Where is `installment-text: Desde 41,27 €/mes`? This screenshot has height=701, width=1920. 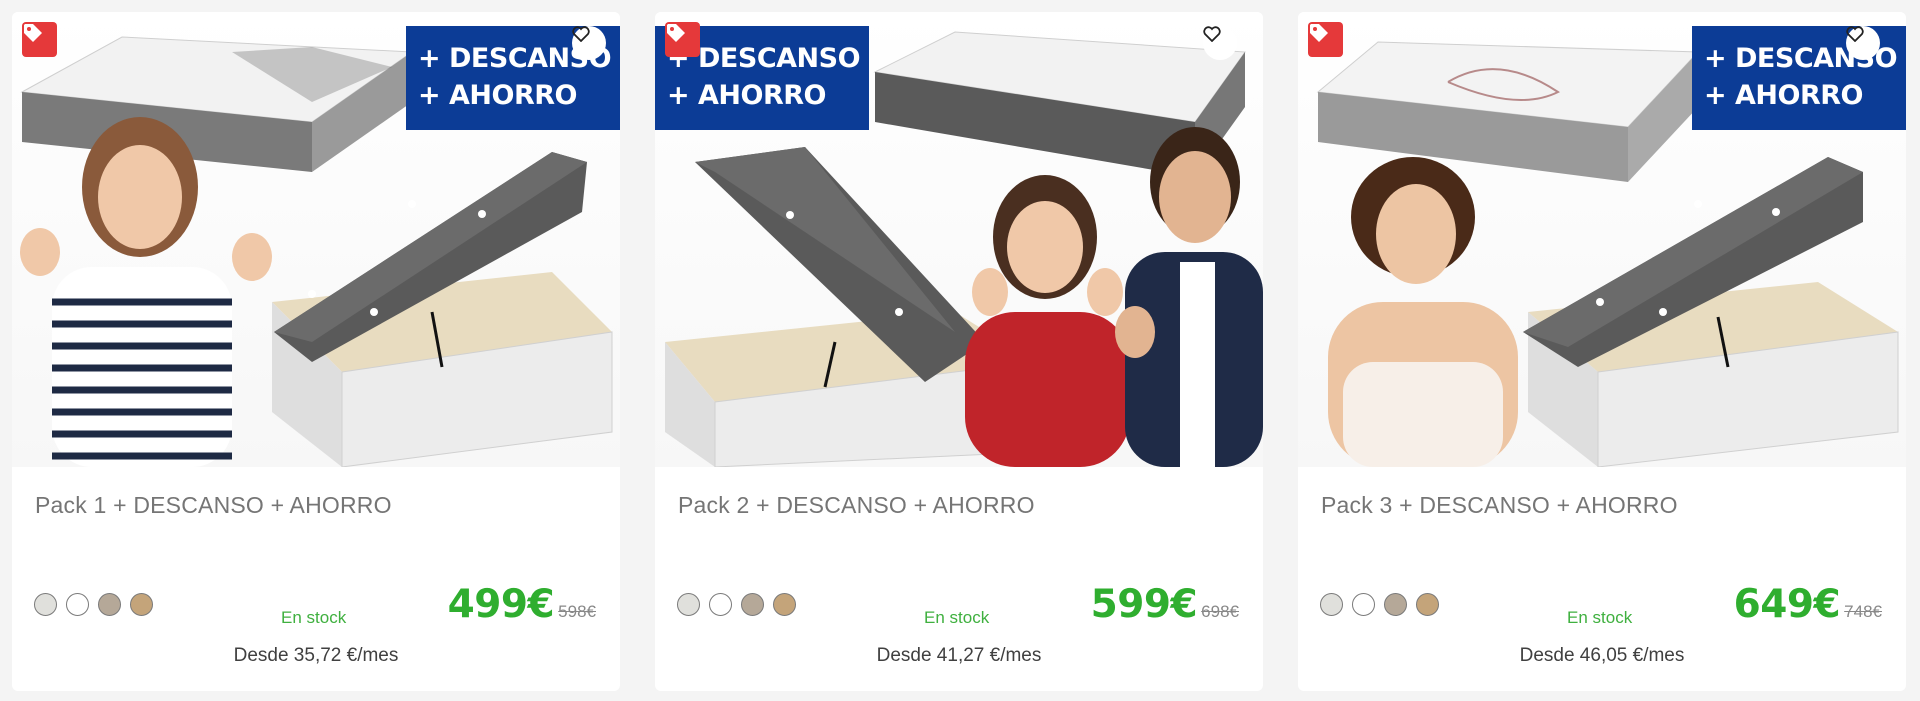
installment-text: Desde 41,27 €/mes is located at coordinates (959, 655).